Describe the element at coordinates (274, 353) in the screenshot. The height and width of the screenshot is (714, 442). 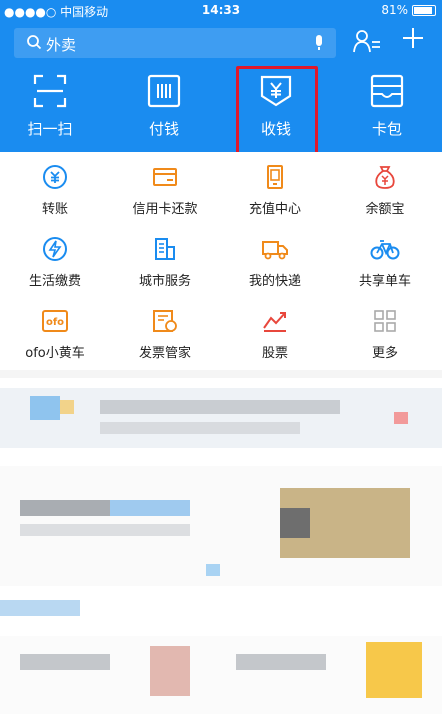
I see `service-label: 股票` at that location.